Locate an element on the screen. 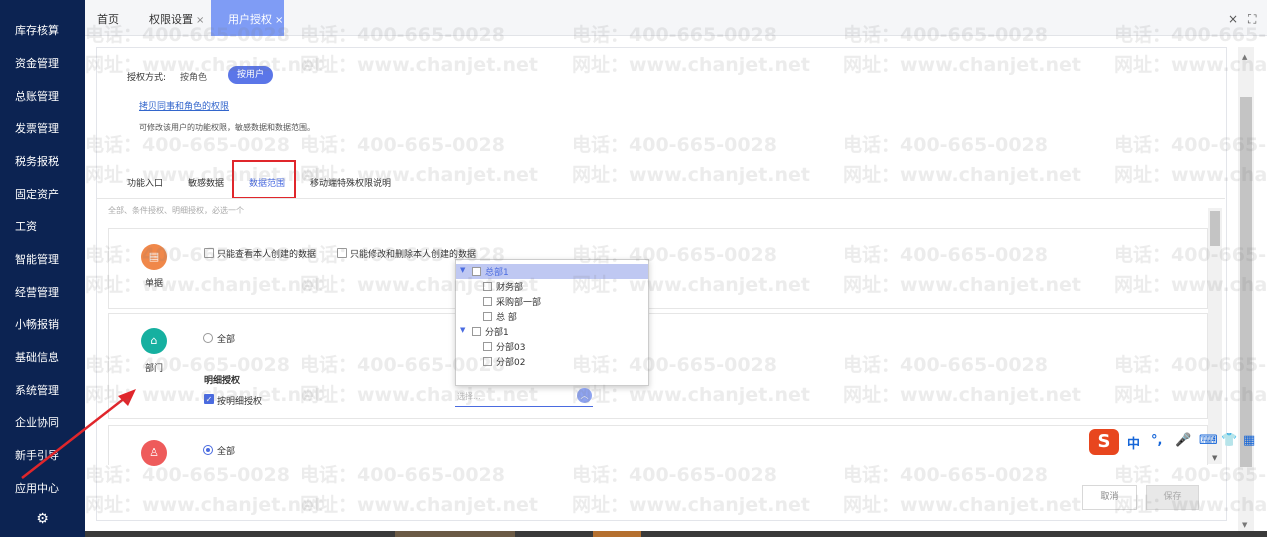 This screenshot has width=1267, height=537. skin-shirt-icon: 👕 is located at coordinates (1229, 440).